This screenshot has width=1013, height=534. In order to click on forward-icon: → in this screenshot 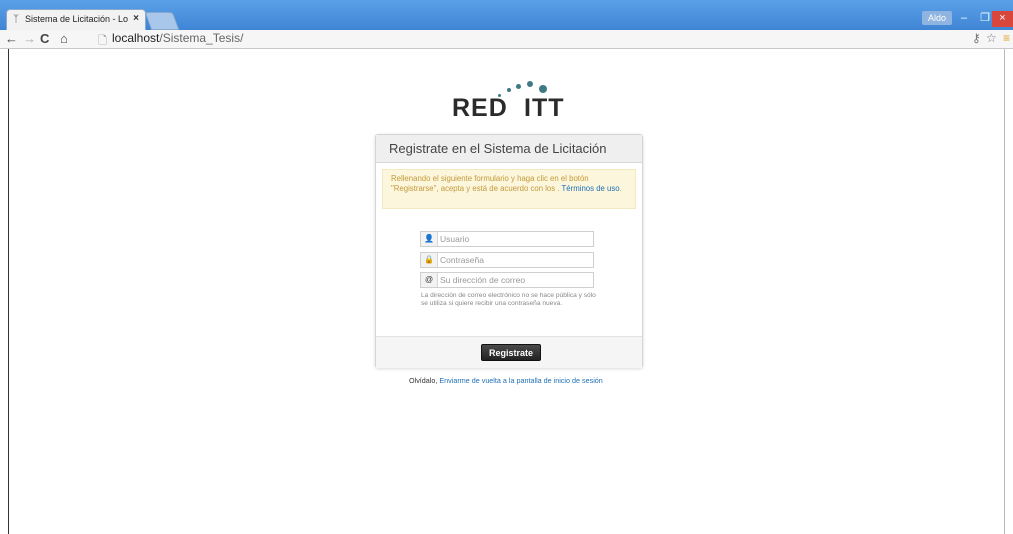, I will do `click(29, 39)`.